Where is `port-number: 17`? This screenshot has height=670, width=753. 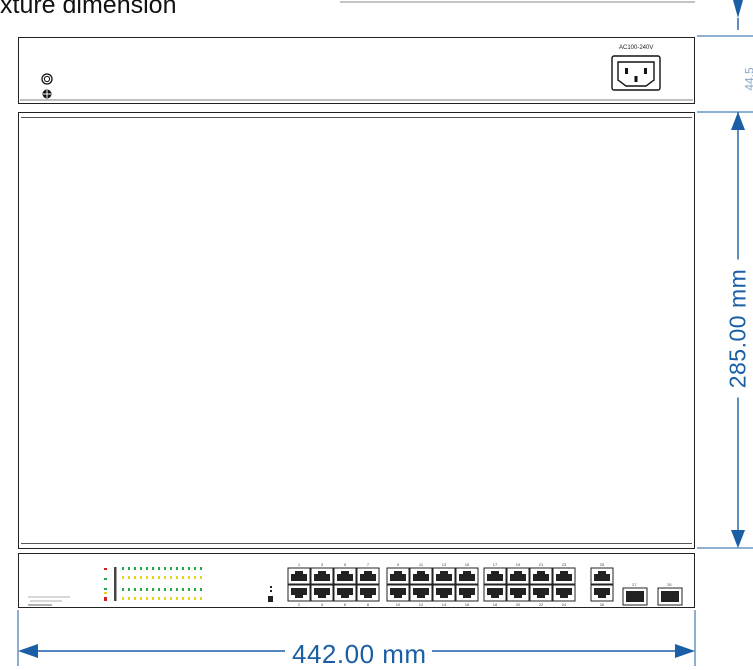 port-number: 17 is located at coordinates (495, 564).